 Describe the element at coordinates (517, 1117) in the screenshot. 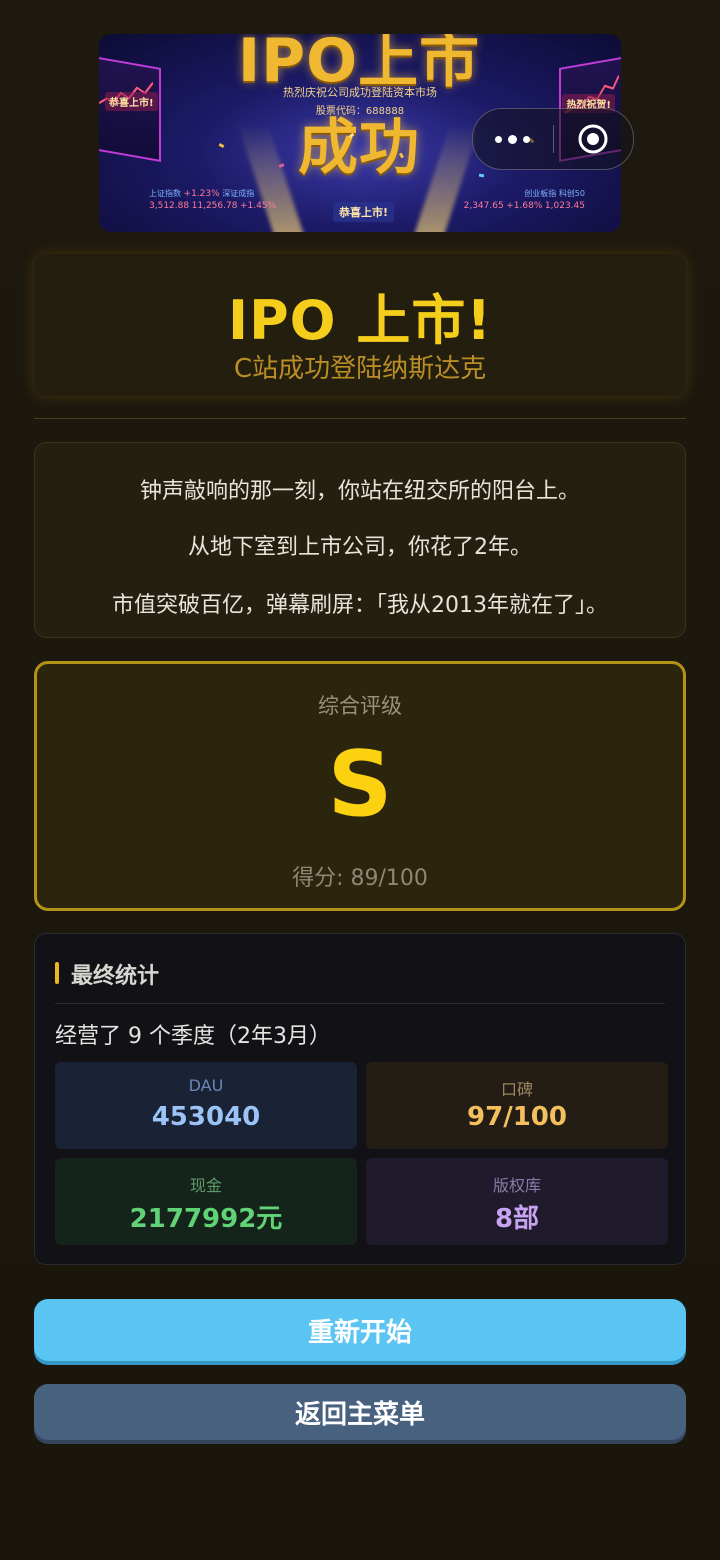

I see `stat-value: 97/100` at that location.